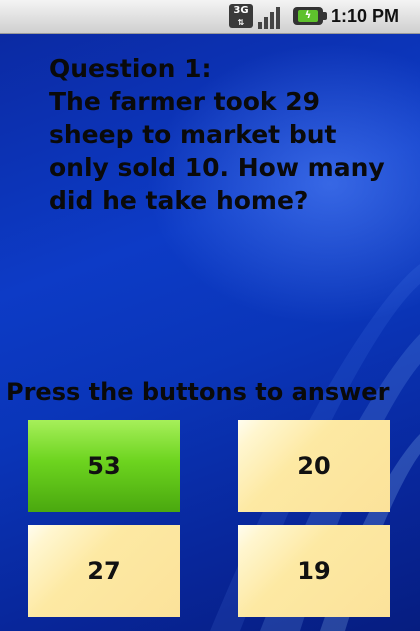  Describe the element at coordinates (104, 571) in the screenshot. I see `answer-button-3: 27` at that location.